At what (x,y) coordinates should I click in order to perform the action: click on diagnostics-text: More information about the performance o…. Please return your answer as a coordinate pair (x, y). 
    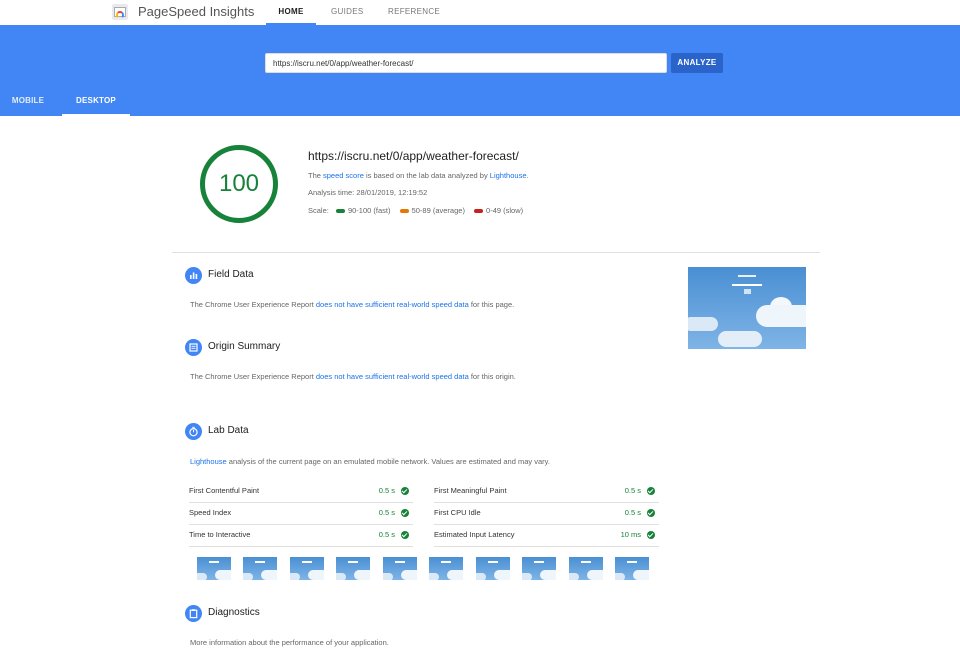
    Looking at the image, I should click on (289, 642).